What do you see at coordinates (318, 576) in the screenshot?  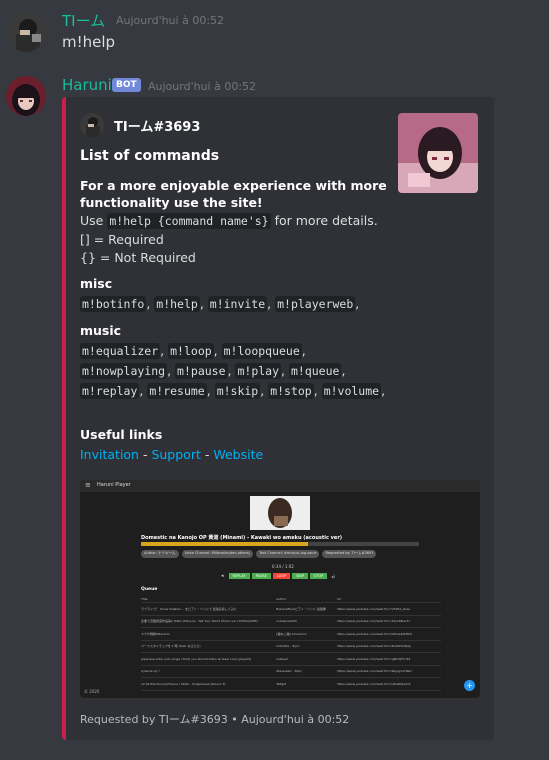 I see `player-stop-button: STOP` at bounding box center [318, 576].